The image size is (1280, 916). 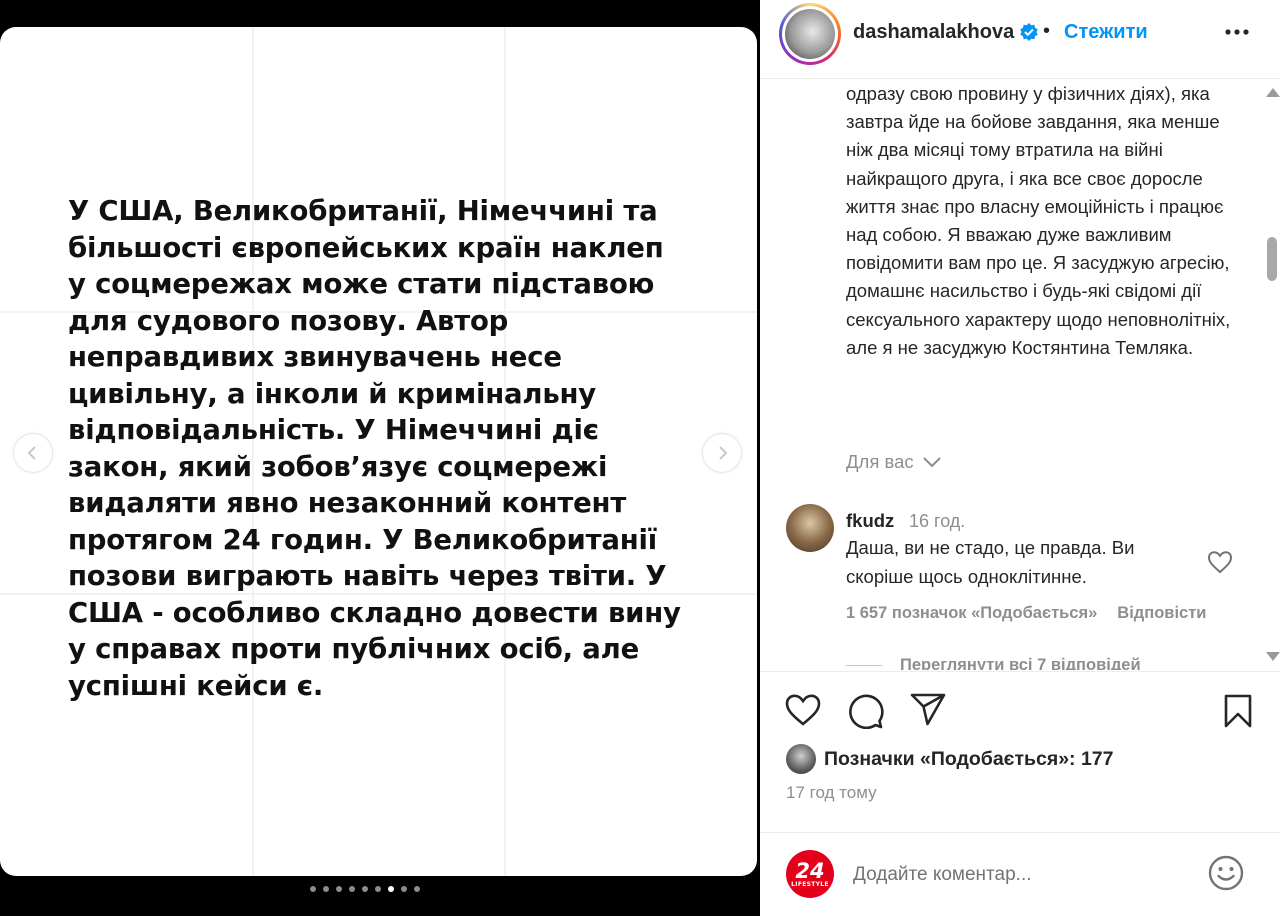 What do you see at coordinates (865, 711) in the screenshot?
I see `comment-icon` at bounding box center [865, 711].